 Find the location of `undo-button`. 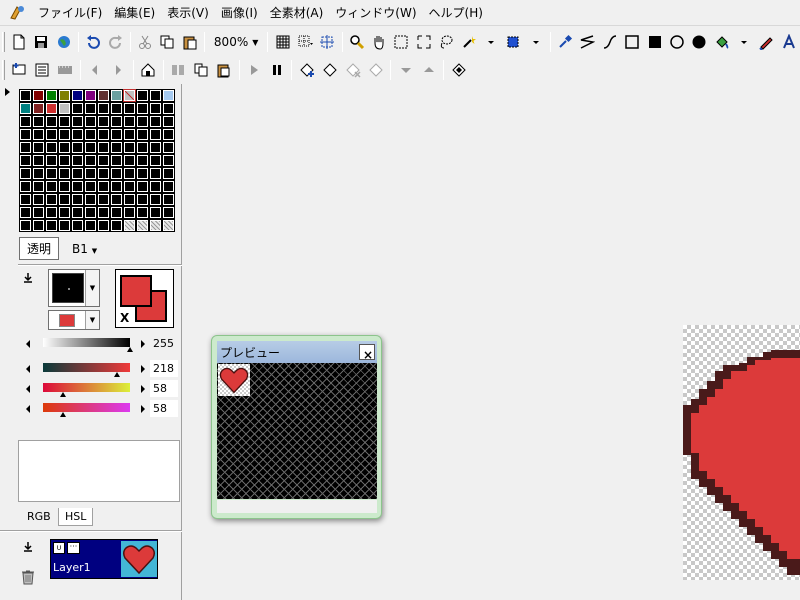

undo-button is located at coordinates (93, 42).